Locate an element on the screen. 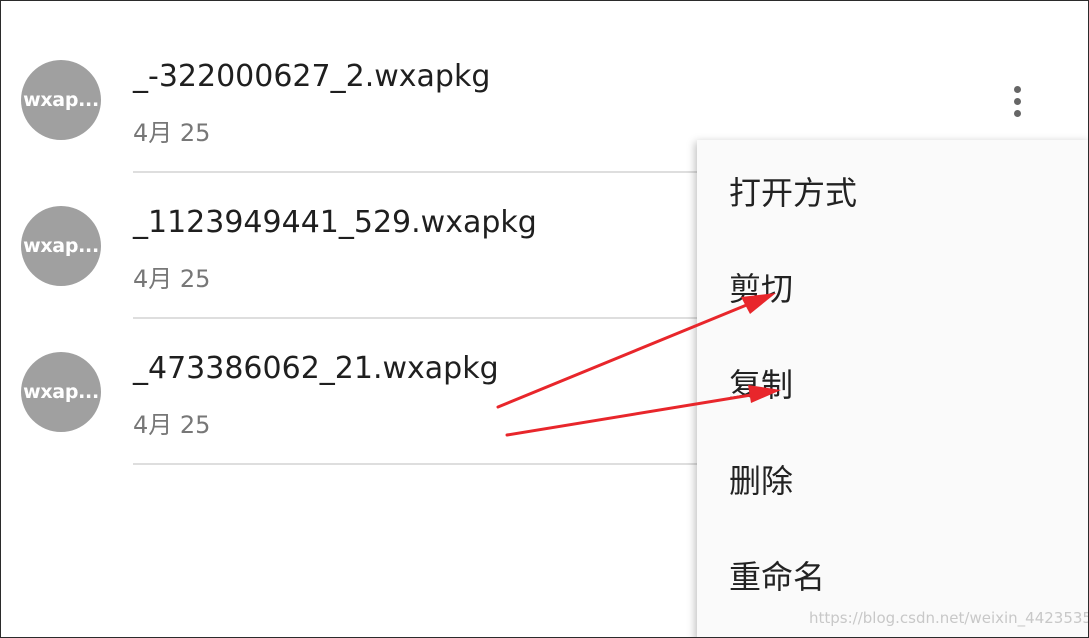  more-vertical-icon is located at coordinates (1017, 101).